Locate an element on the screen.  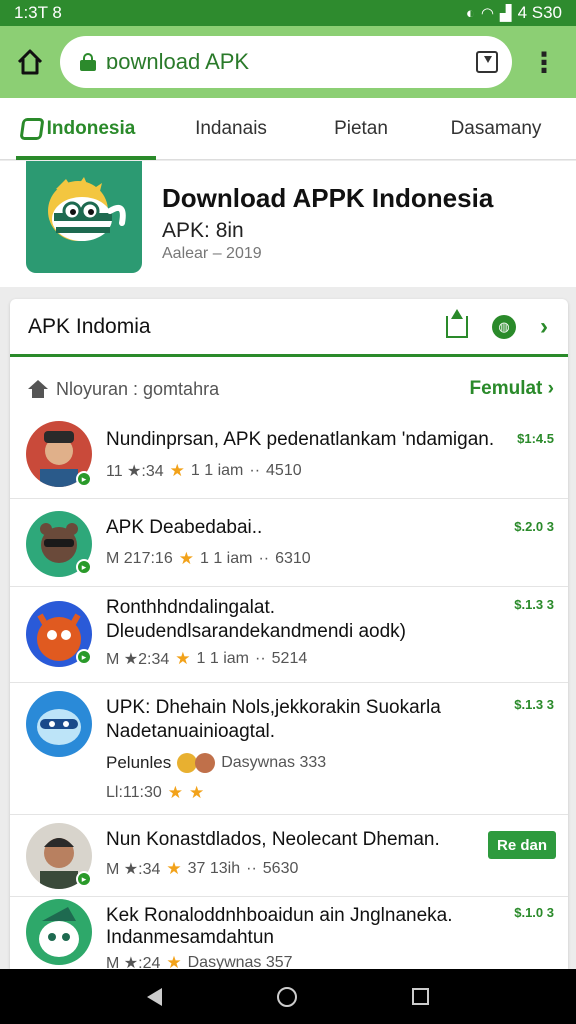
tab-label: Indanais is located at coordinates (231, 128).